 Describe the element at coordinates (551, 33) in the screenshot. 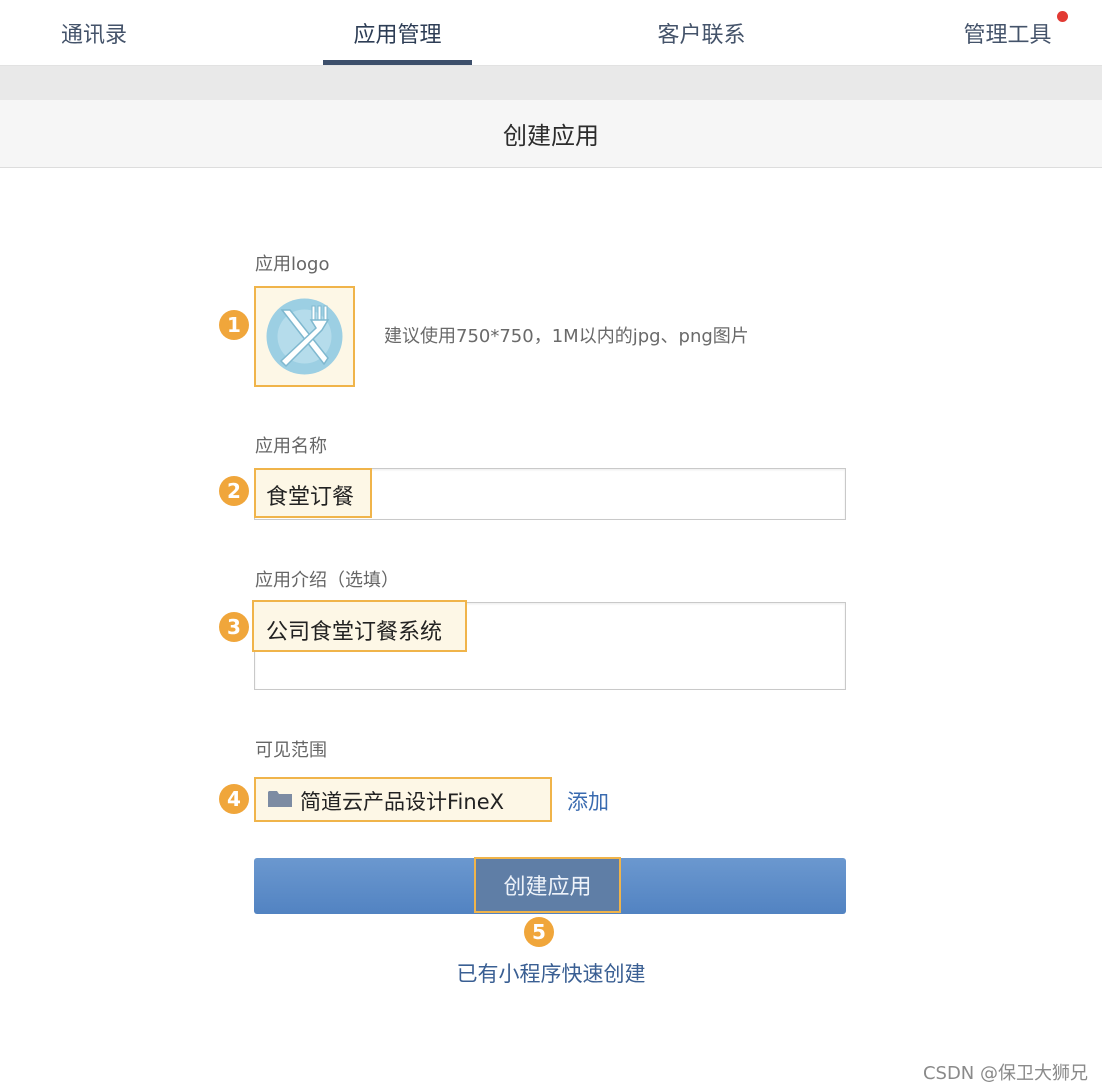

I see `top-nav: 通讯录 应用管理 客户联系 管理工具` at that location.